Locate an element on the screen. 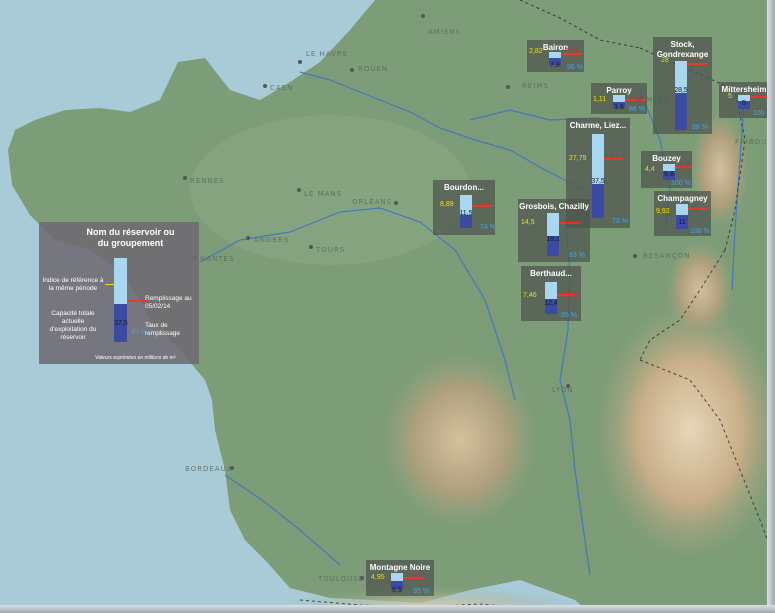 Image resolution: width=775 pixels, height=613 pixels. city-label-rennes: RENNES is located at coordinates (207, 181).